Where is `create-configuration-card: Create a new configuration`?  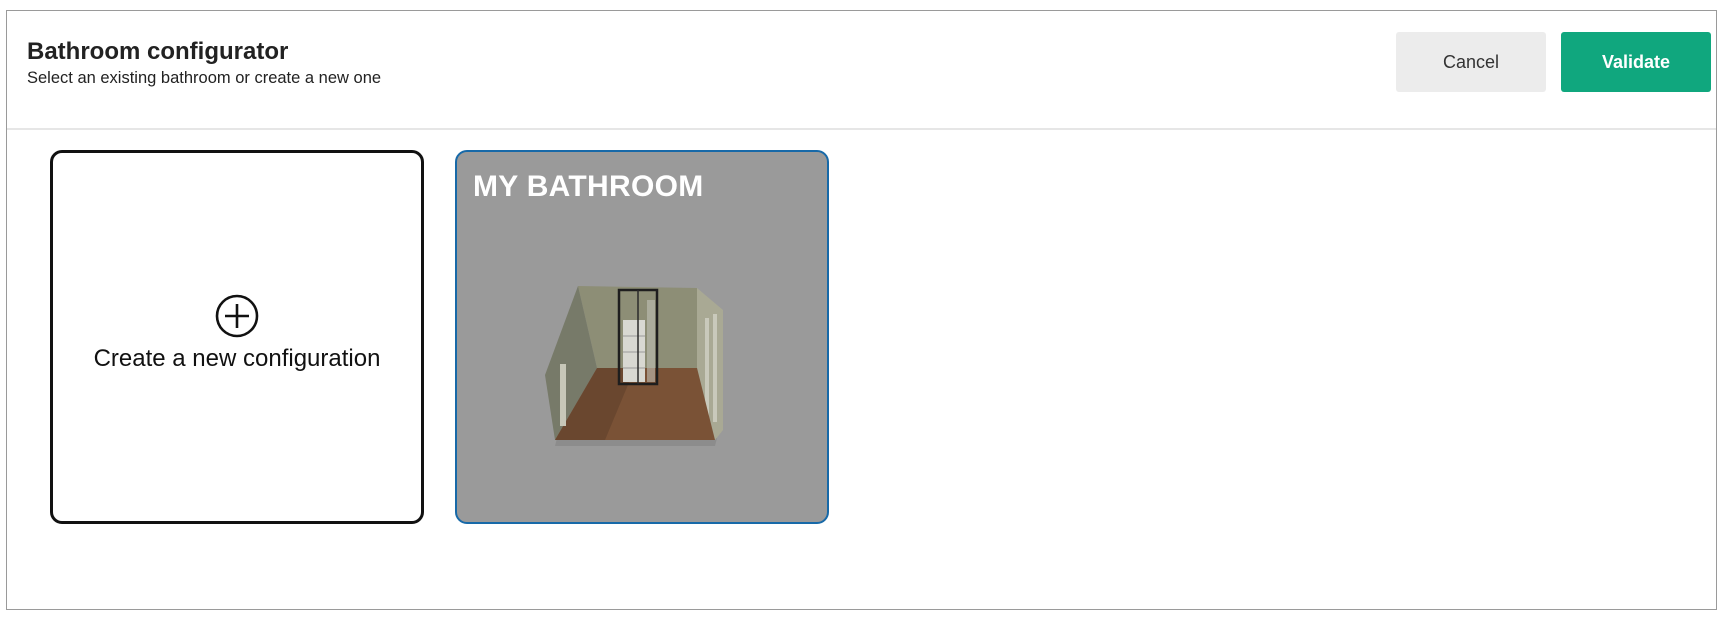
create-configuration-card: Create a new configuration is located at coordinates (237, 337).